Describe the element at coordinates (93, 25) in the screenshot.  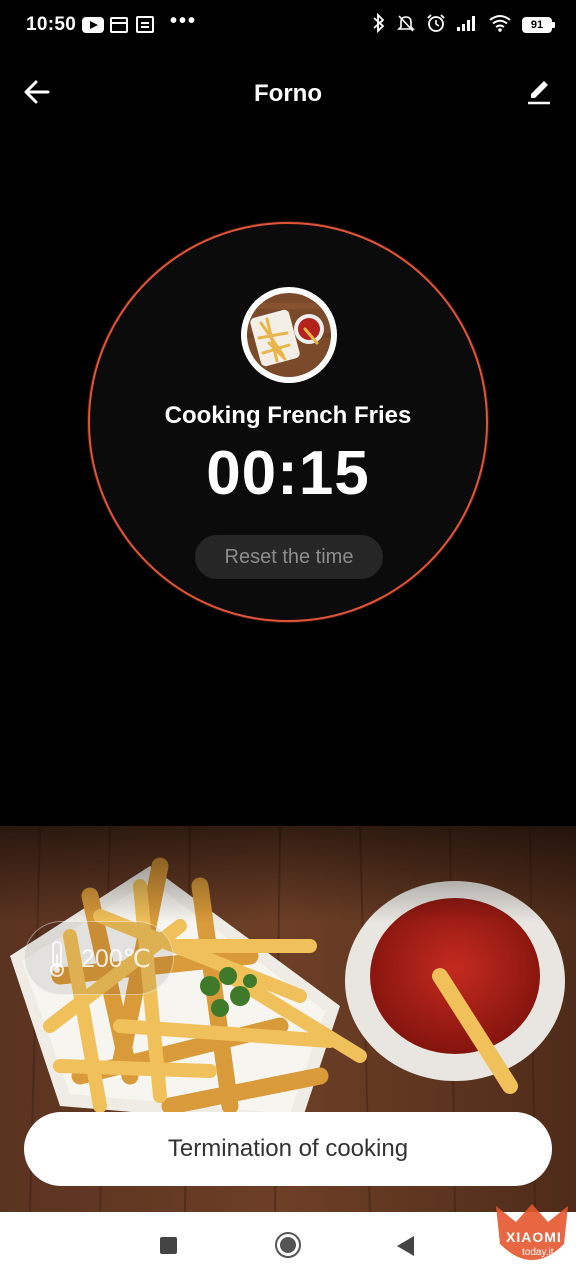
I see `youtube-notification-icon` at that location.